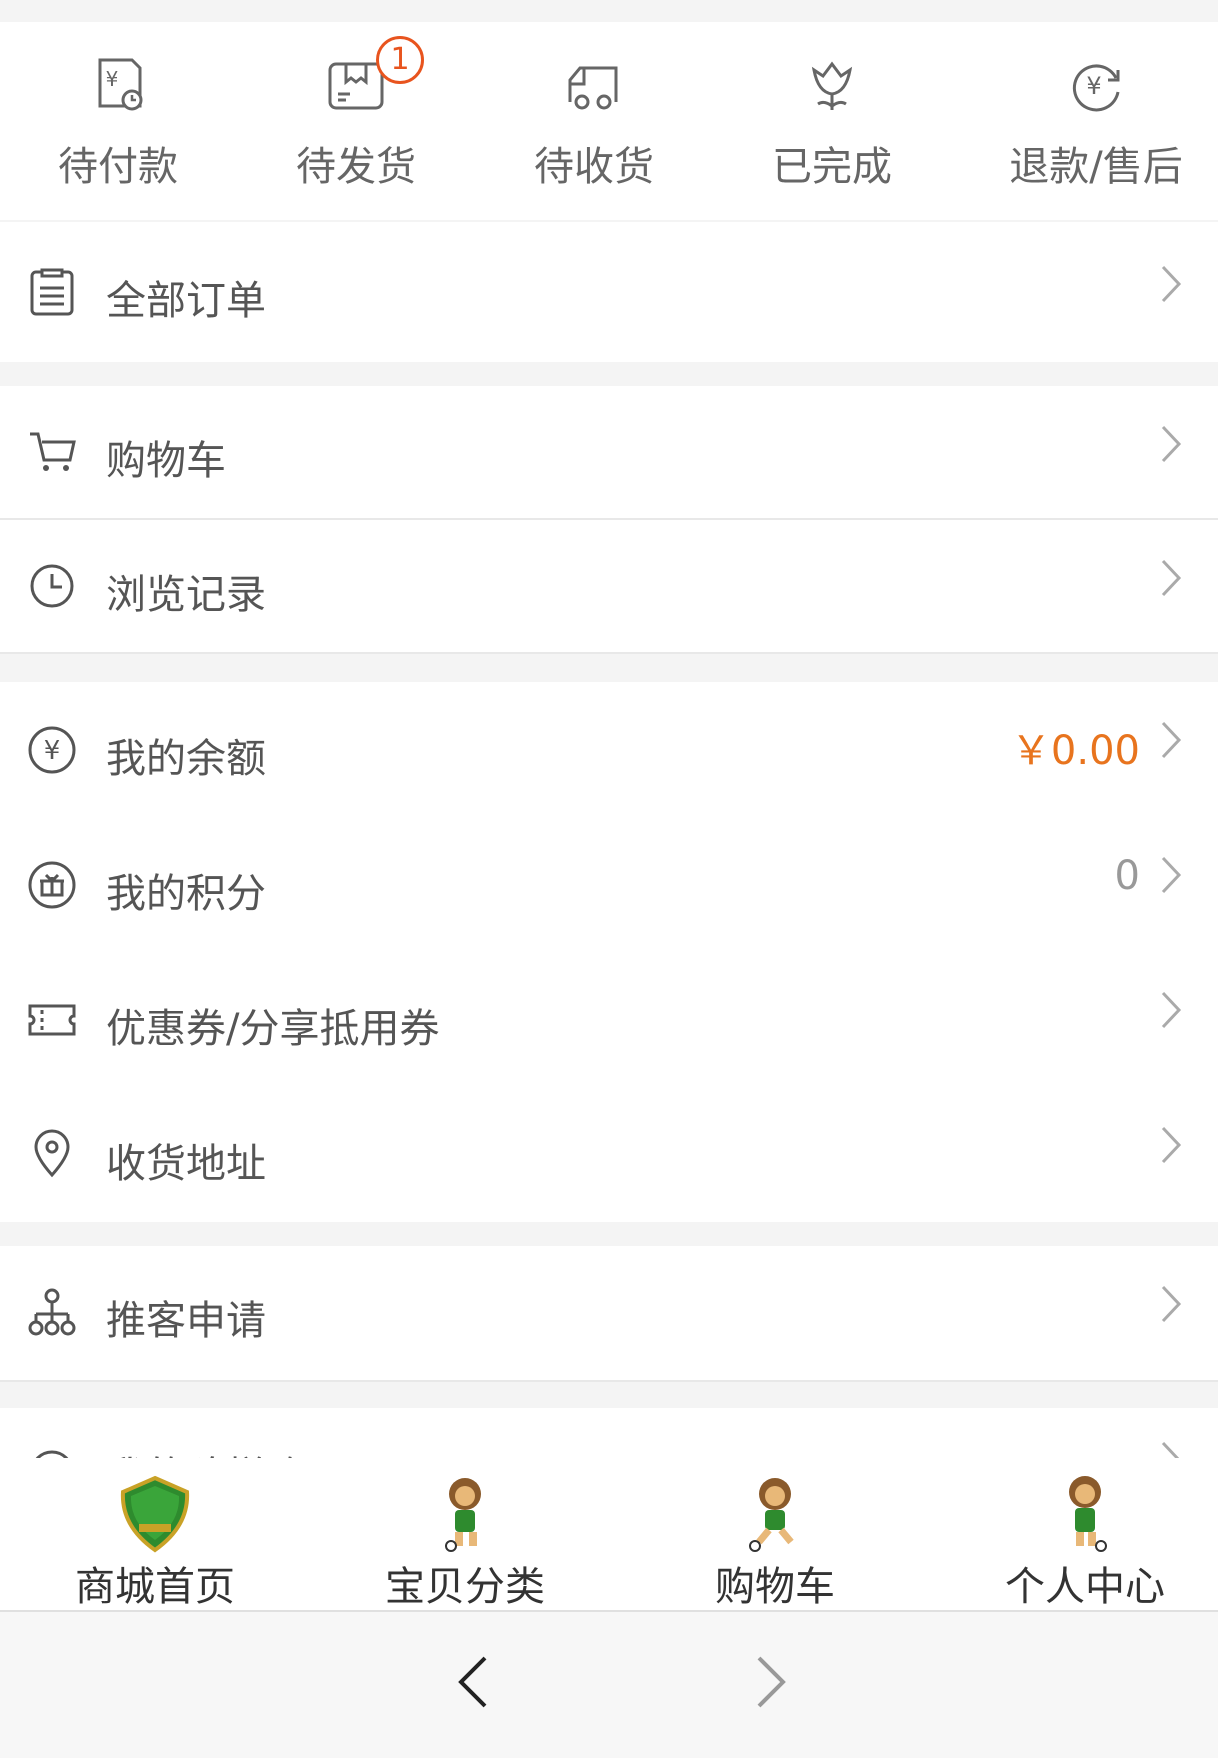 This screenshot has height=1758, width=1218. I want to click on order-status-pending-payment: ¥ 待付款, so click(118, 121).